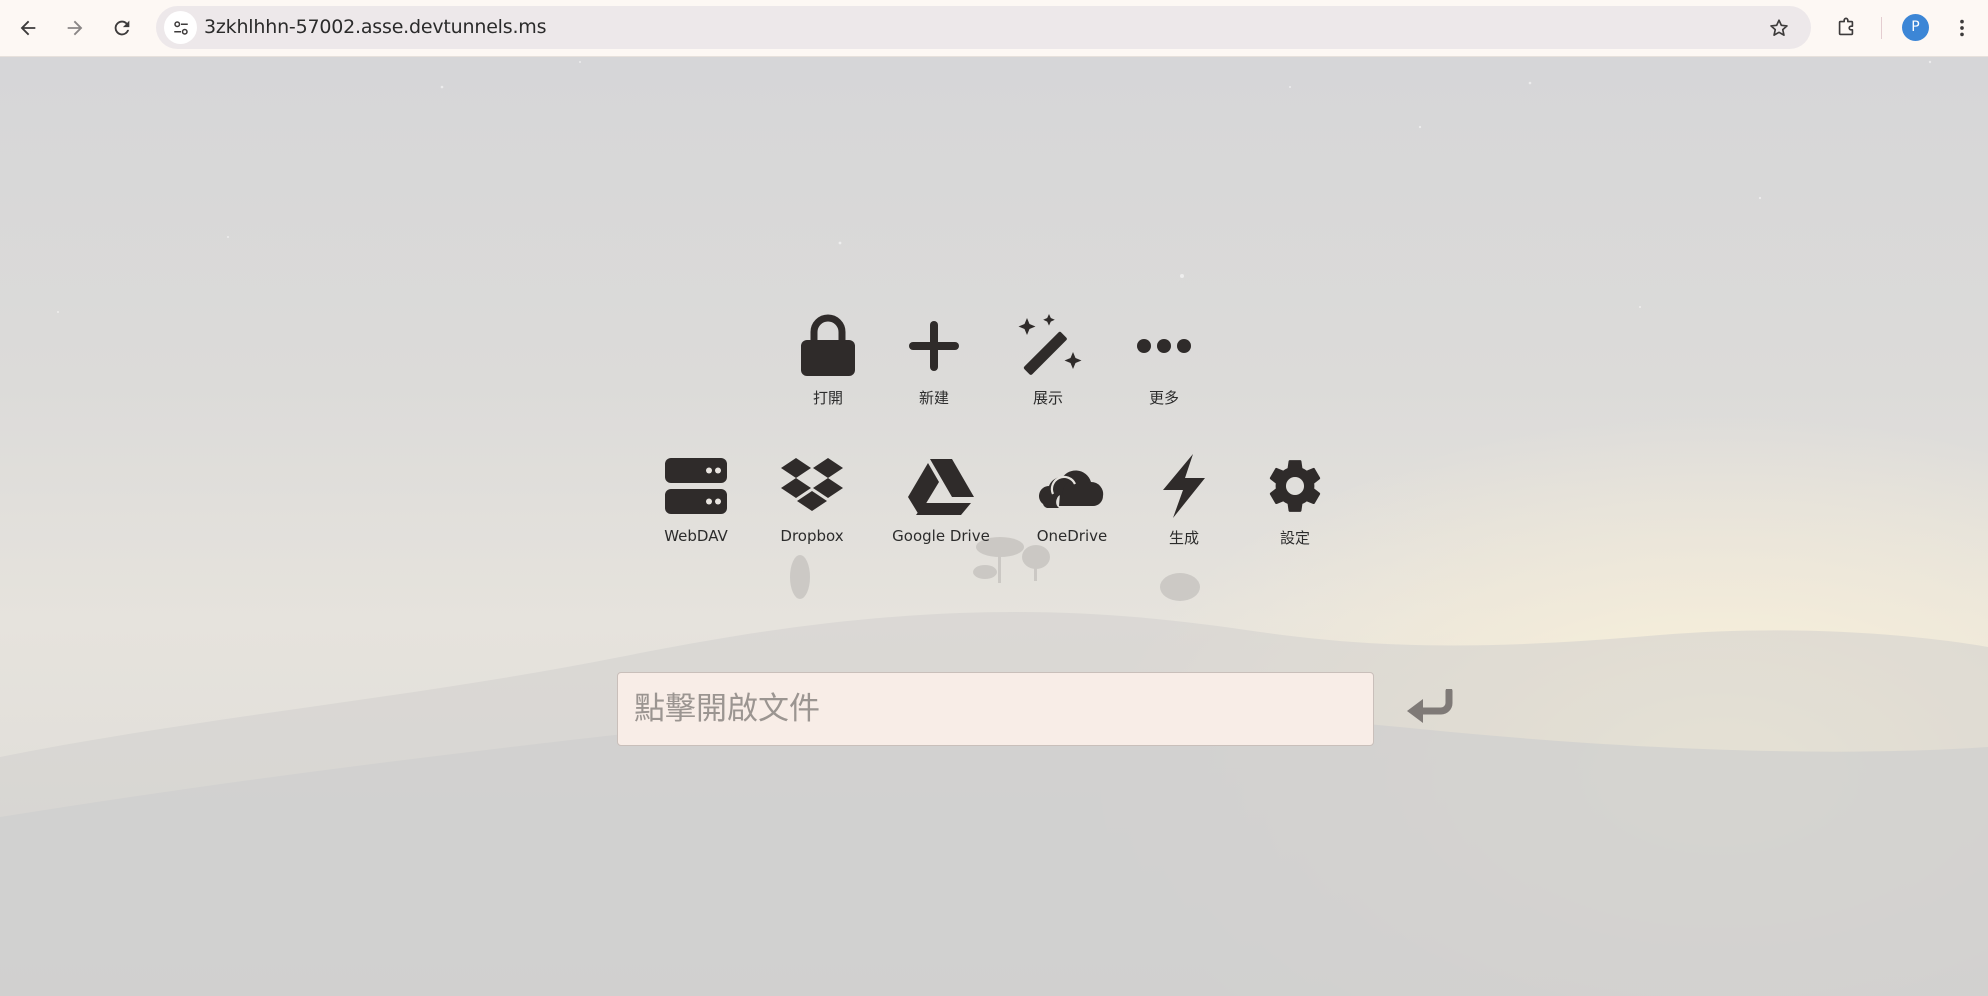 This screenshot has width=1988, height=996. I want to click on back-button, so click(28, 28).